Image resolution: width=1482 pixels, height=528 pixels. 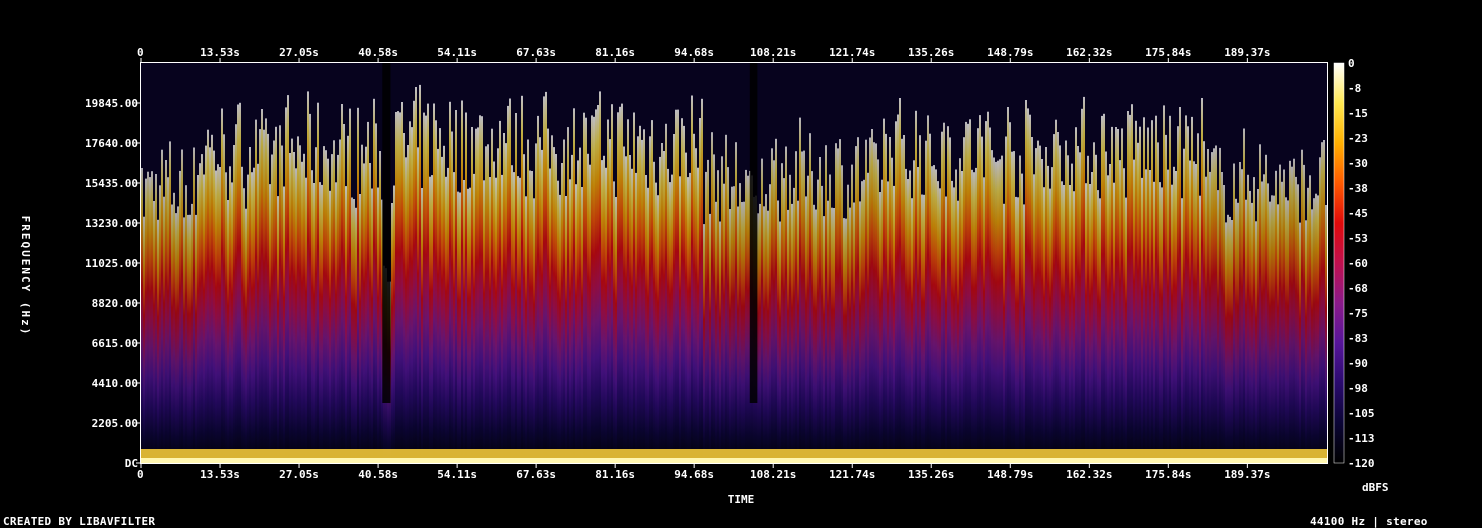 What do you see at coordinates (852, 474) in the screenshot?
I see `x-tick-label-bottom: 121.74s` at bounding box center [852, 474].